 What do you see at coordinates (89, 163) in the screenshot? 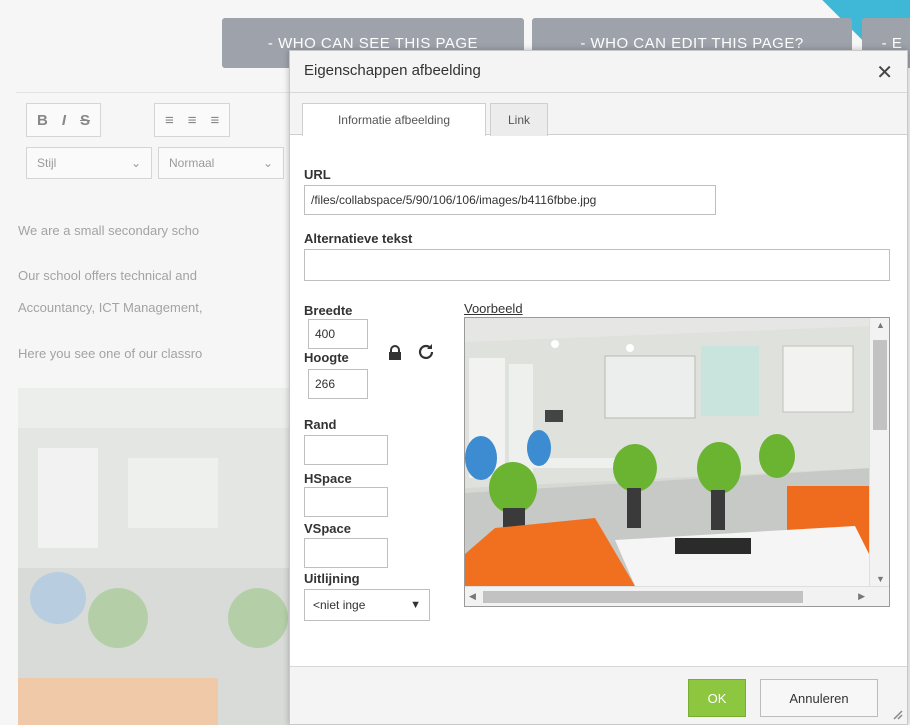
I see `style-select: Stijl ⌄` at bounding box center [89, 163].